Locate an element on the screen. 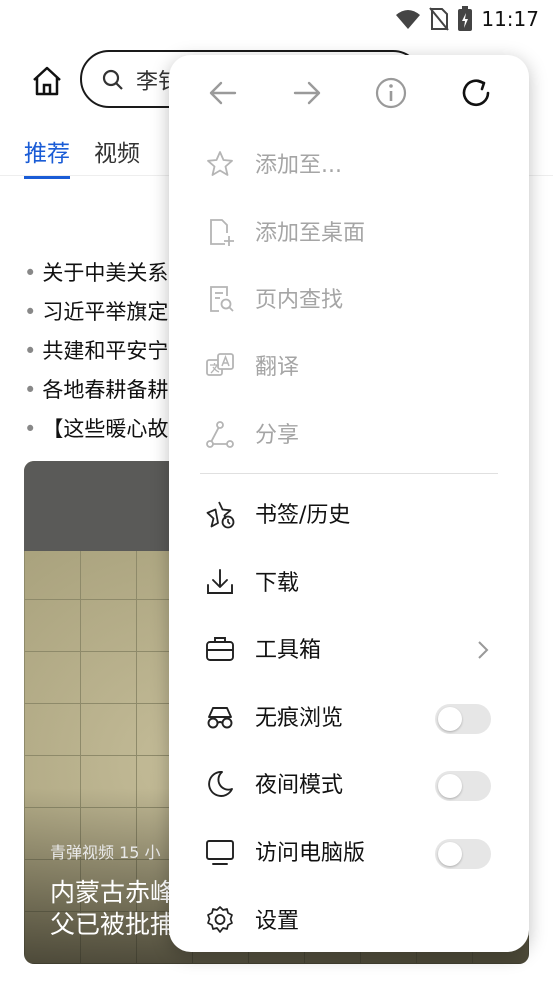 This screenshot has width=553, height=983. menu-label: 无痕浏览 is located at coordinates (299, 718).